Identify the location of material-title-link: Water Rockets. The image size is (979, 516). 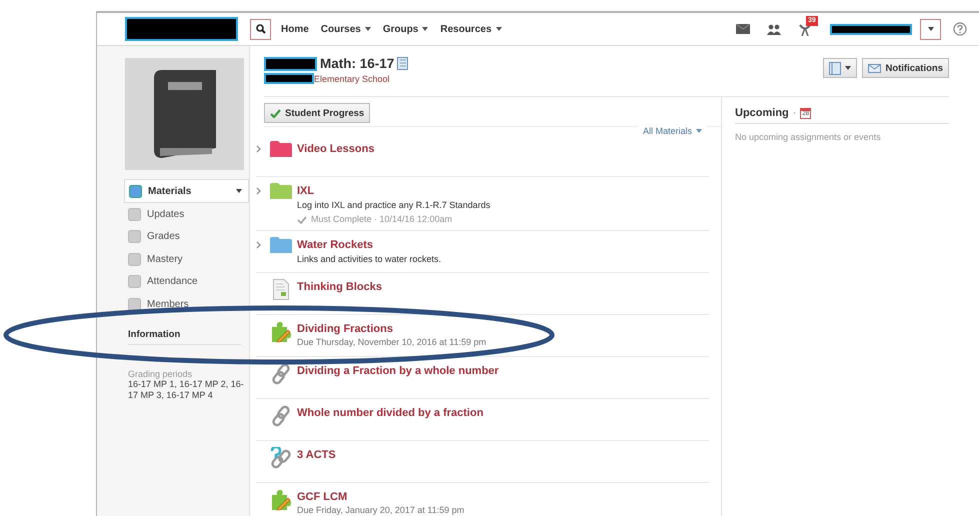
(369, 245).